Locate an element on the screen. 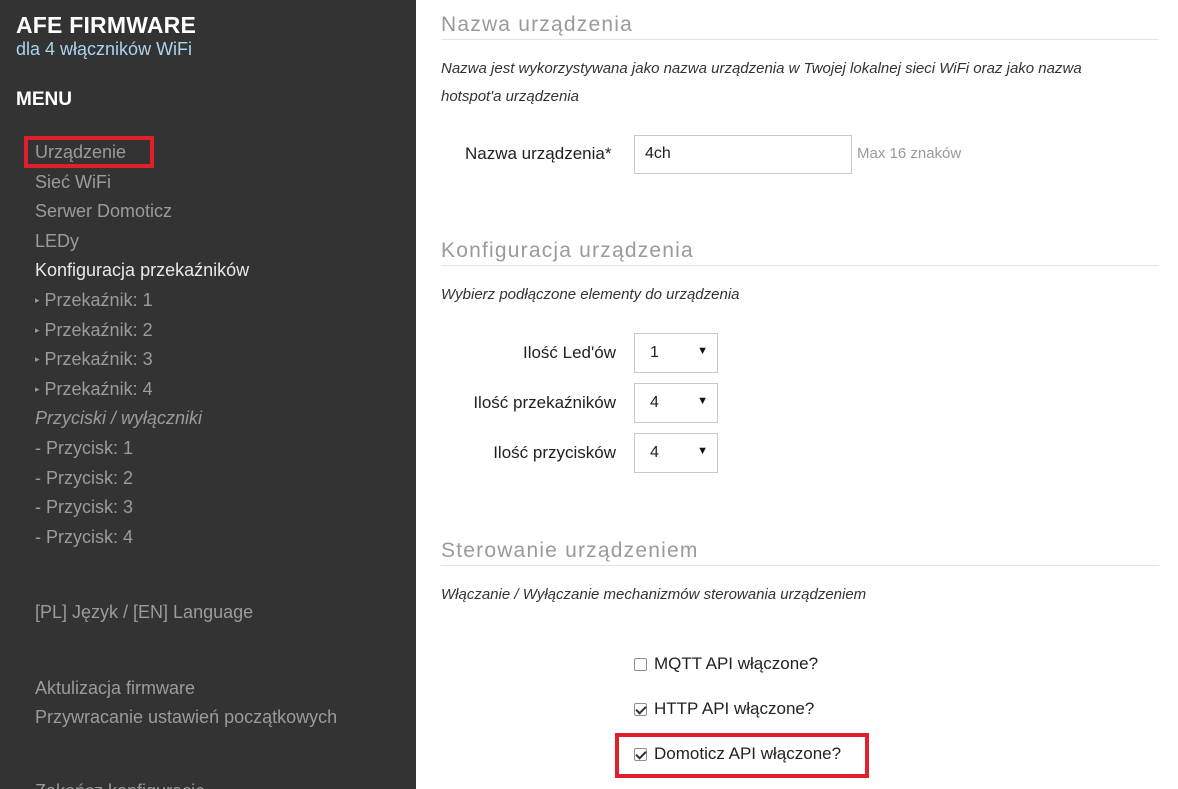 This screenshot has height=789, width=1178. menu-item-relay-1: ▸ Przekaźnik: 1 is located at coordinates (94, 300).